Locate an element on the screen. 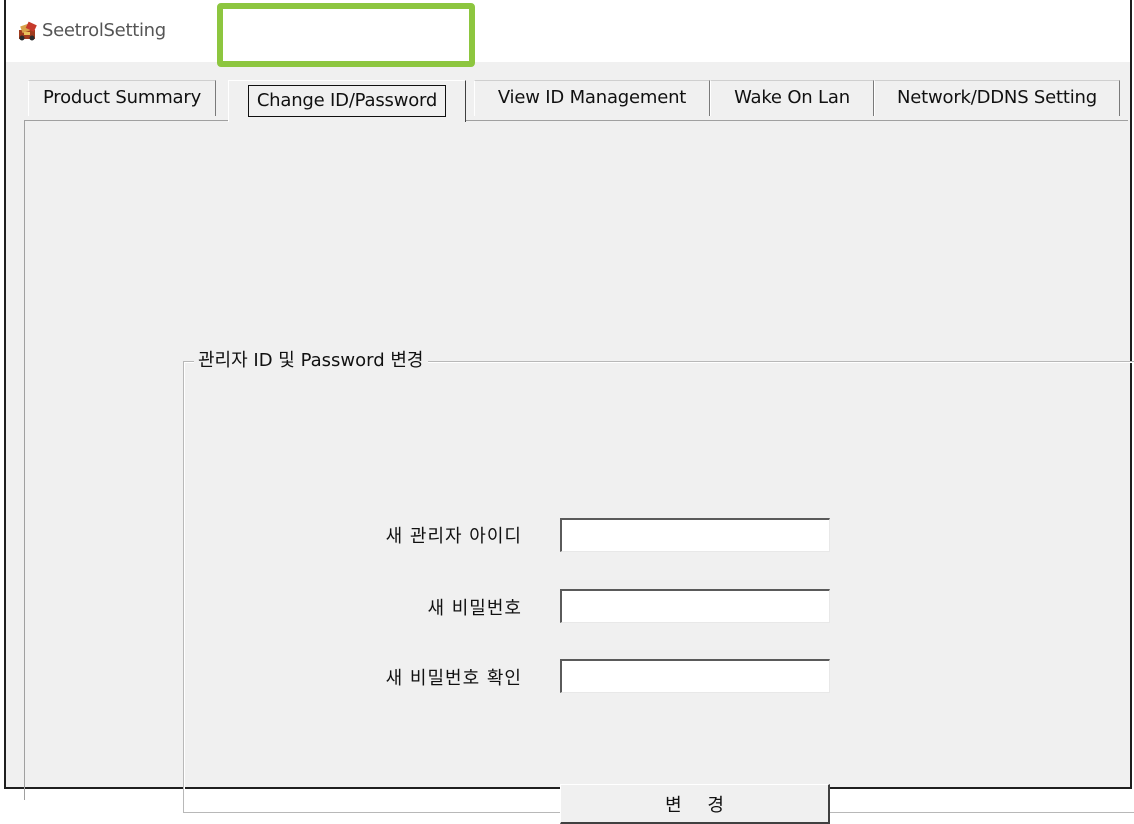 The height and width of the screenshot is (824, 1134). new-password-label: 새 비밀번호 is located at coordinates (474, 608).